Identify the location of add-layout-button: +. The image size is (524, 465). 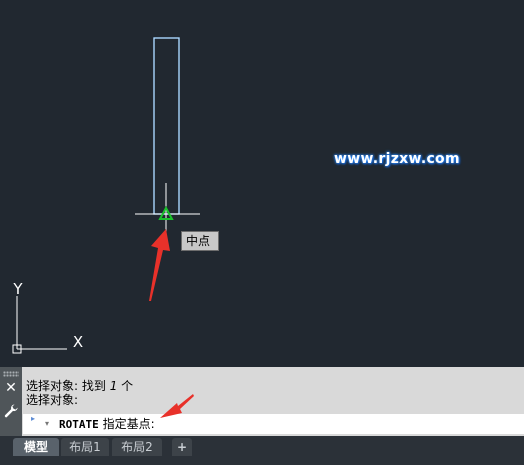
(182, 447).